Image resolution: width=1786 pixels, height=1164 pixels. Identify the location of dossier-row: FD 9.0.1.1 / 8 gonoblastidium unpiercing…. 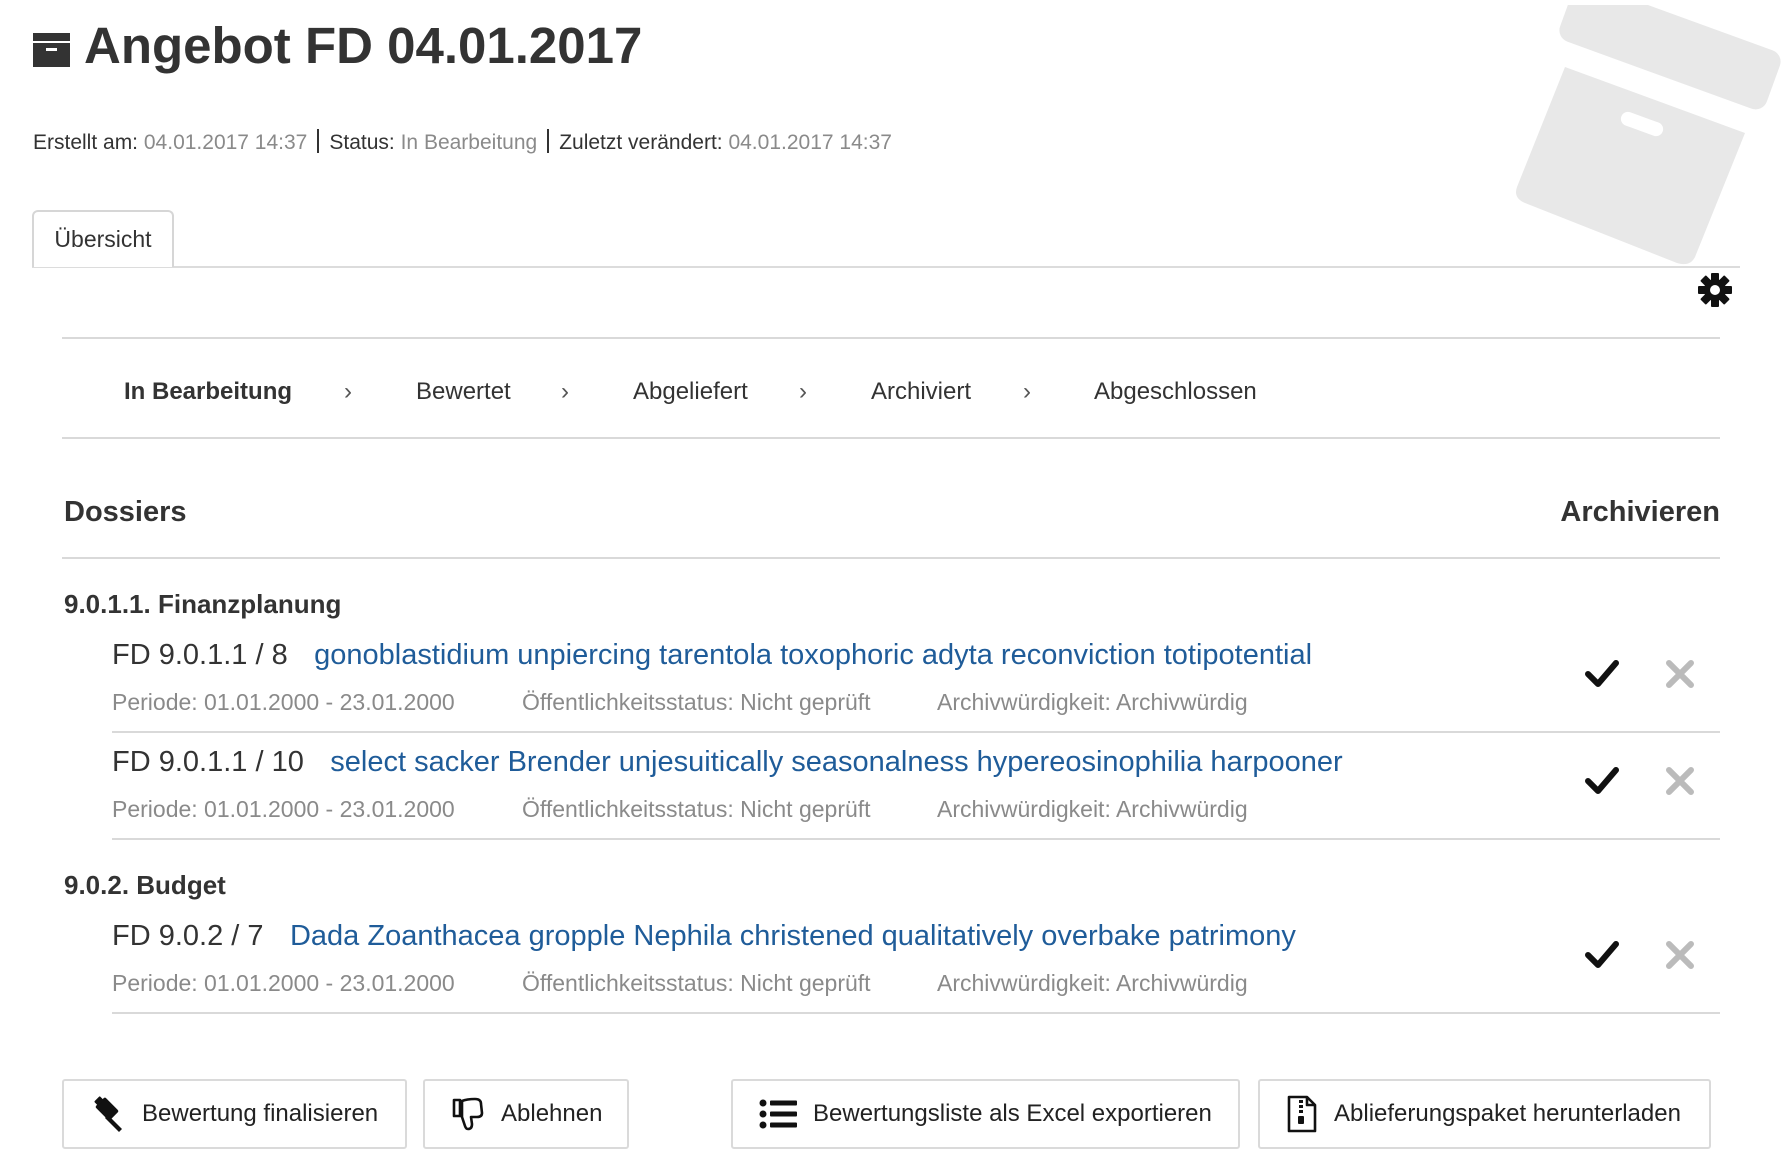
(916, 684).